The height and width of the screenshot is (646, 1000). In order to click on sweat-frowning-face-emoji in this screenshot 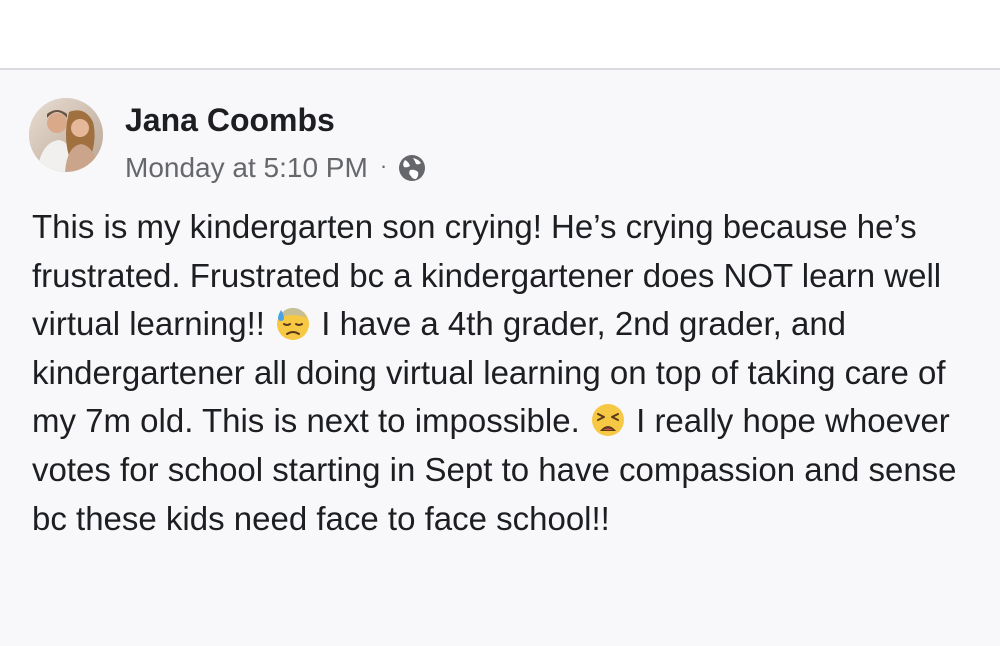, I will do `click(293, 323)`.